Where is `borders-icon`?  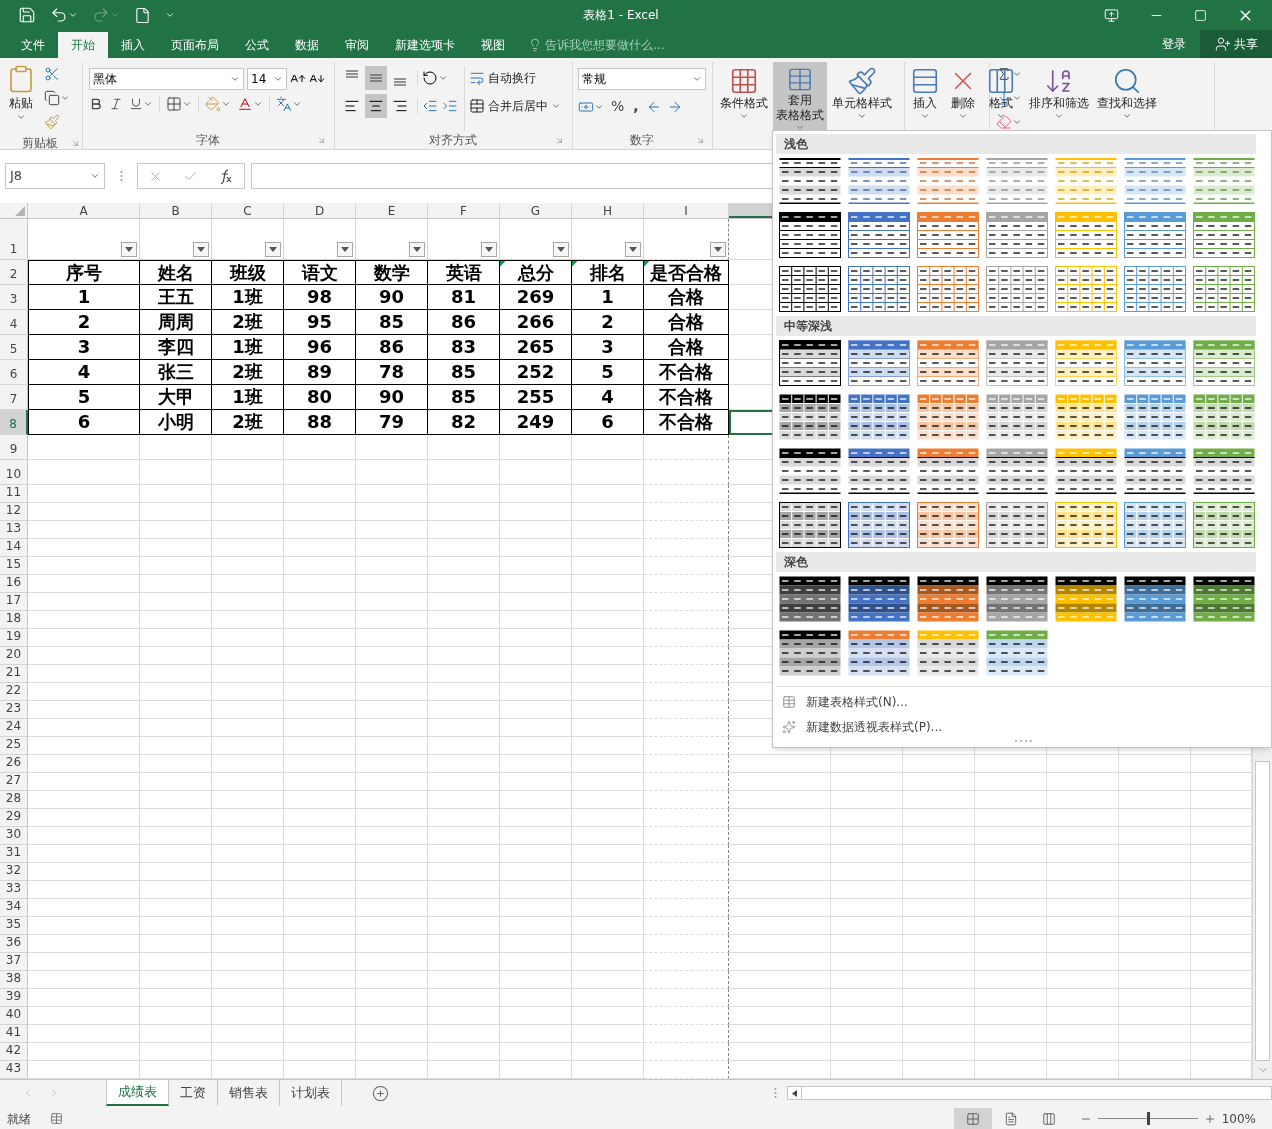 borders-icon is located at coordinates (174, 104).